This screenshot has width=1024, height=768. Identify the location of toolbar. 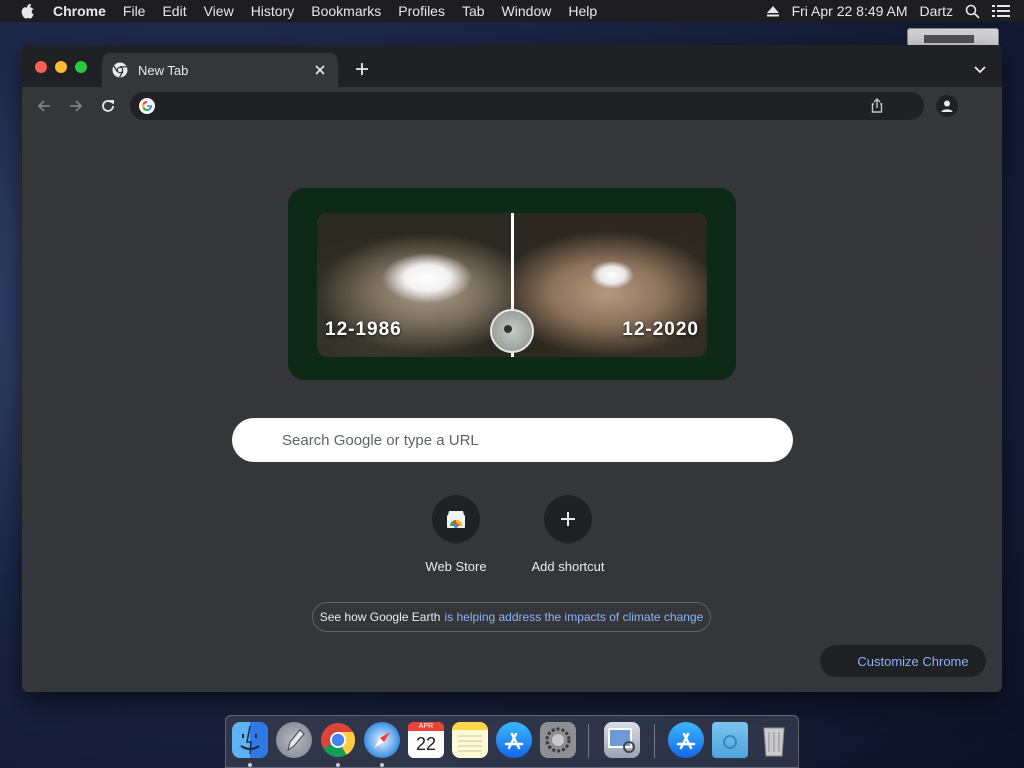
(512, 106).